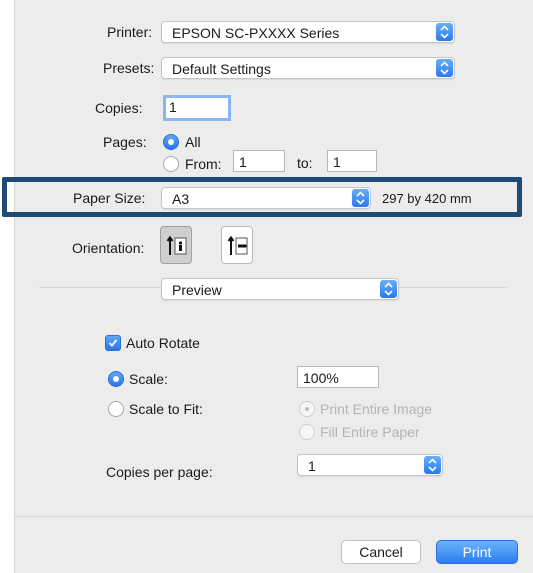  I want to click on copies-per-page-label: Copies per page:, so click(159, 472).